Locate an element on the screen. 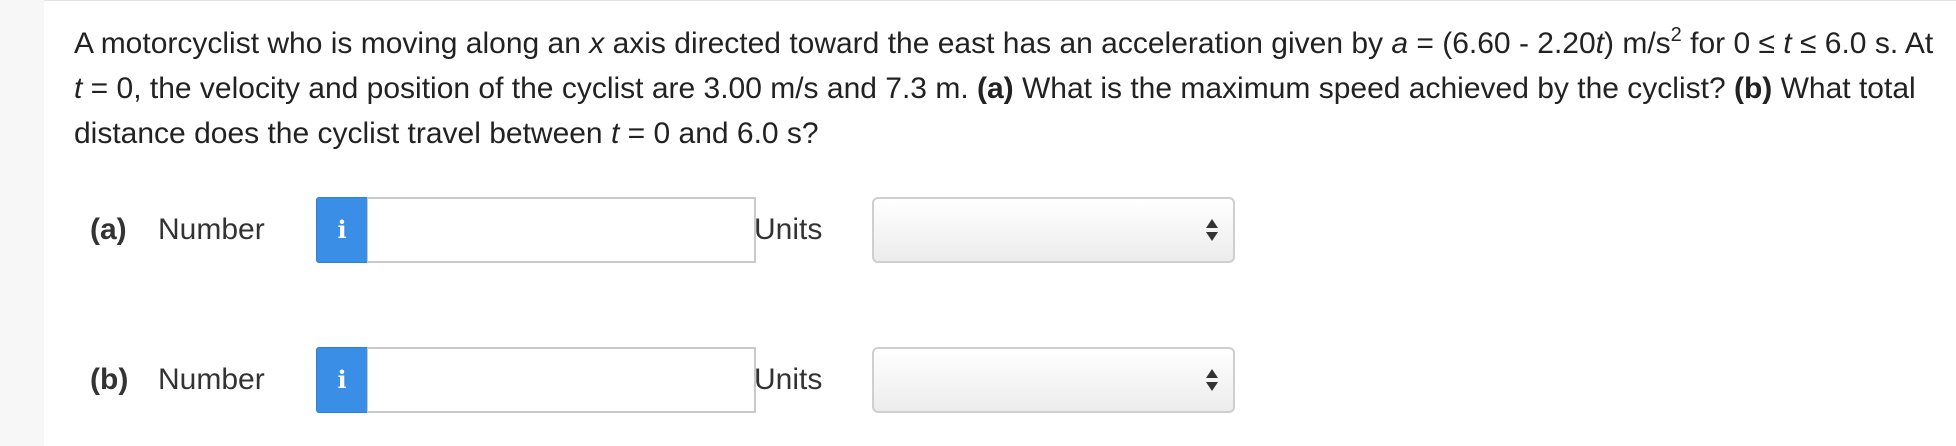 Image resolution: width=1956 pixels, height=446 pixels. question-text-segment: A motorcyclist who is moving along an is located at coordinates (332, 43).